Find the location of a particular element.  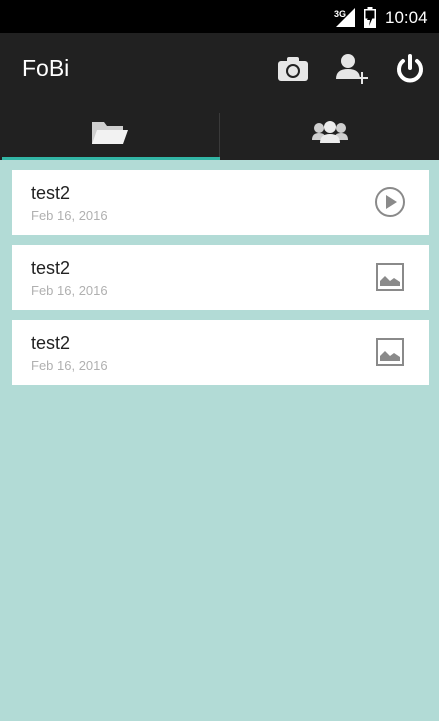

power-button is located at coordinates (410, 69).